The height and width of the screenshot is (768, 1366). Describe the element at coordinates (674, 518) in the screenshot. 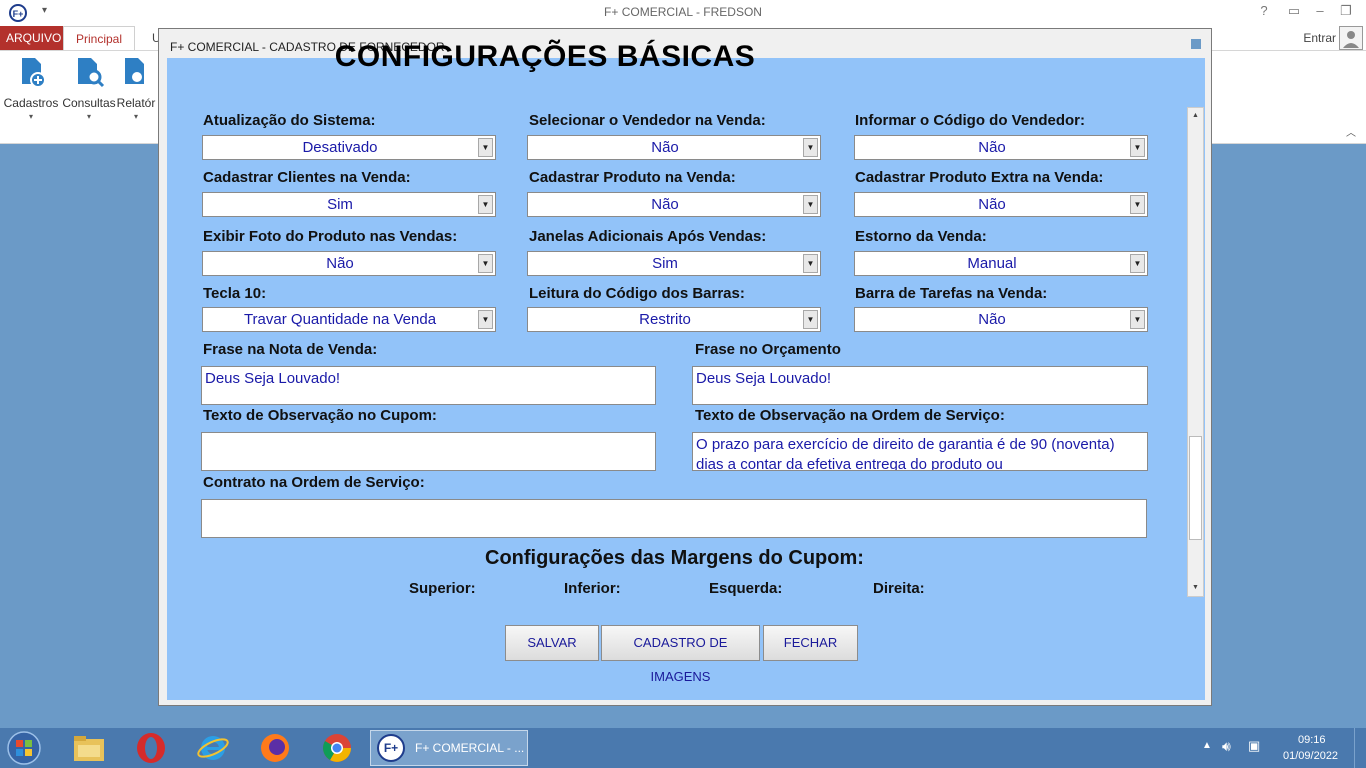

I see `contrato-field` at that location.